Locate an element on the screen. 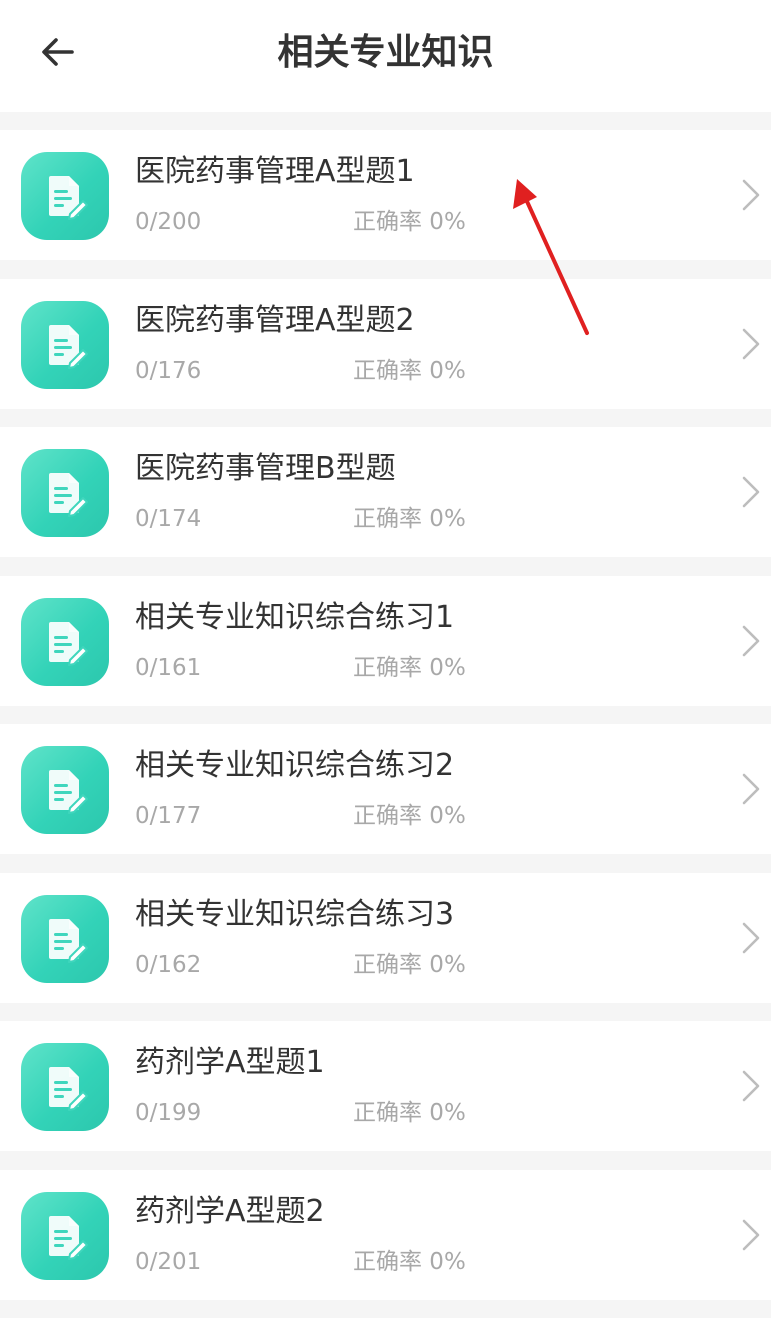 The image size is (771, 1318). item-progress: 0/201 is located at coordinates (168, 1261).